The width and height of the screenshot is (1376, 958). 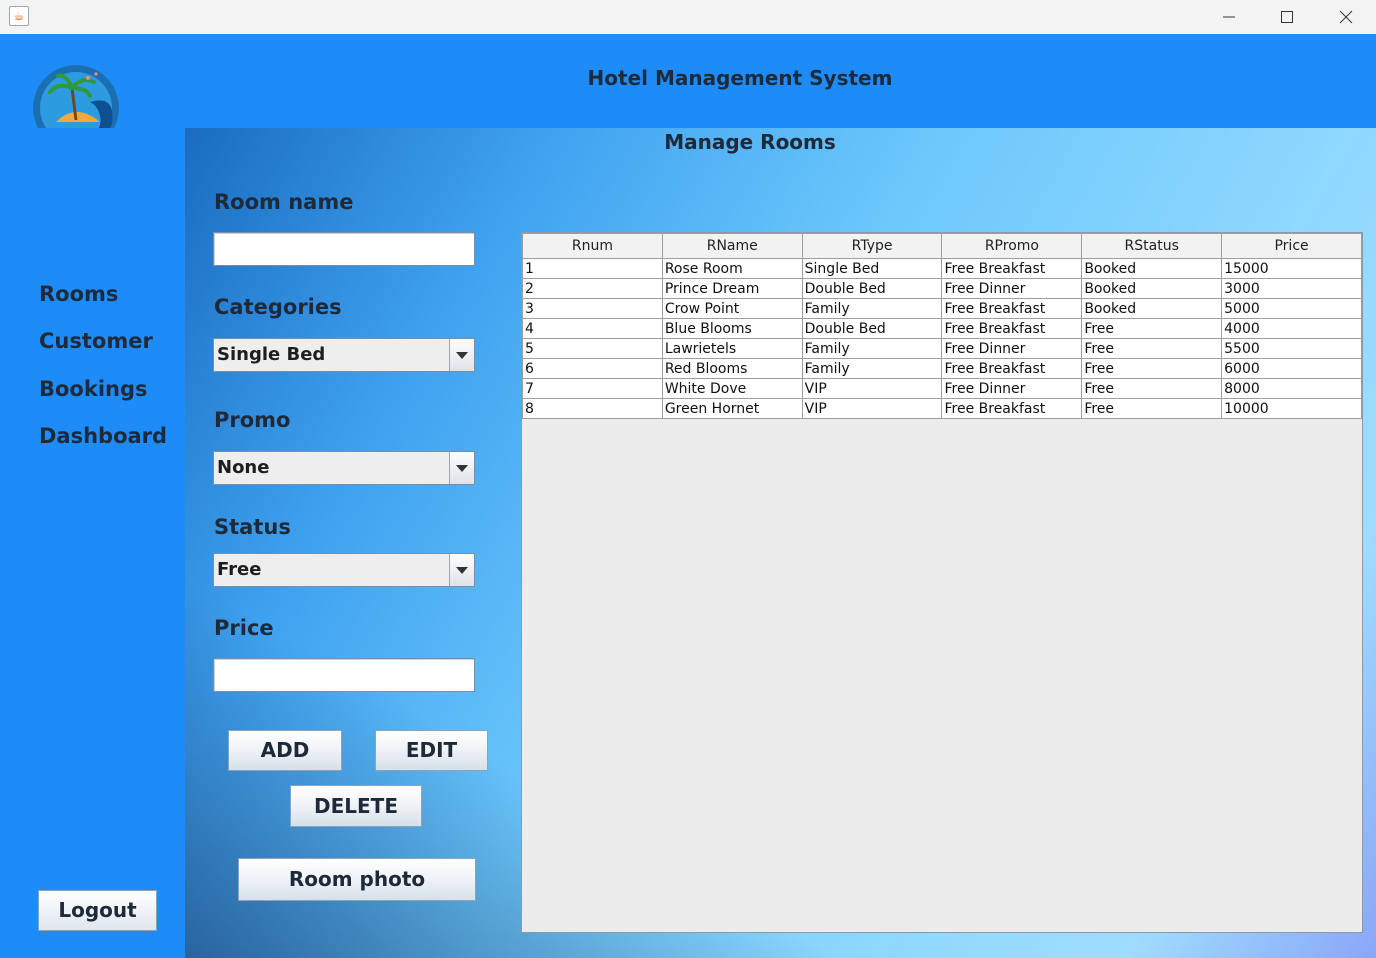 I want to click on categories-selected-value: Single Bed, so click(x=271, y=354).